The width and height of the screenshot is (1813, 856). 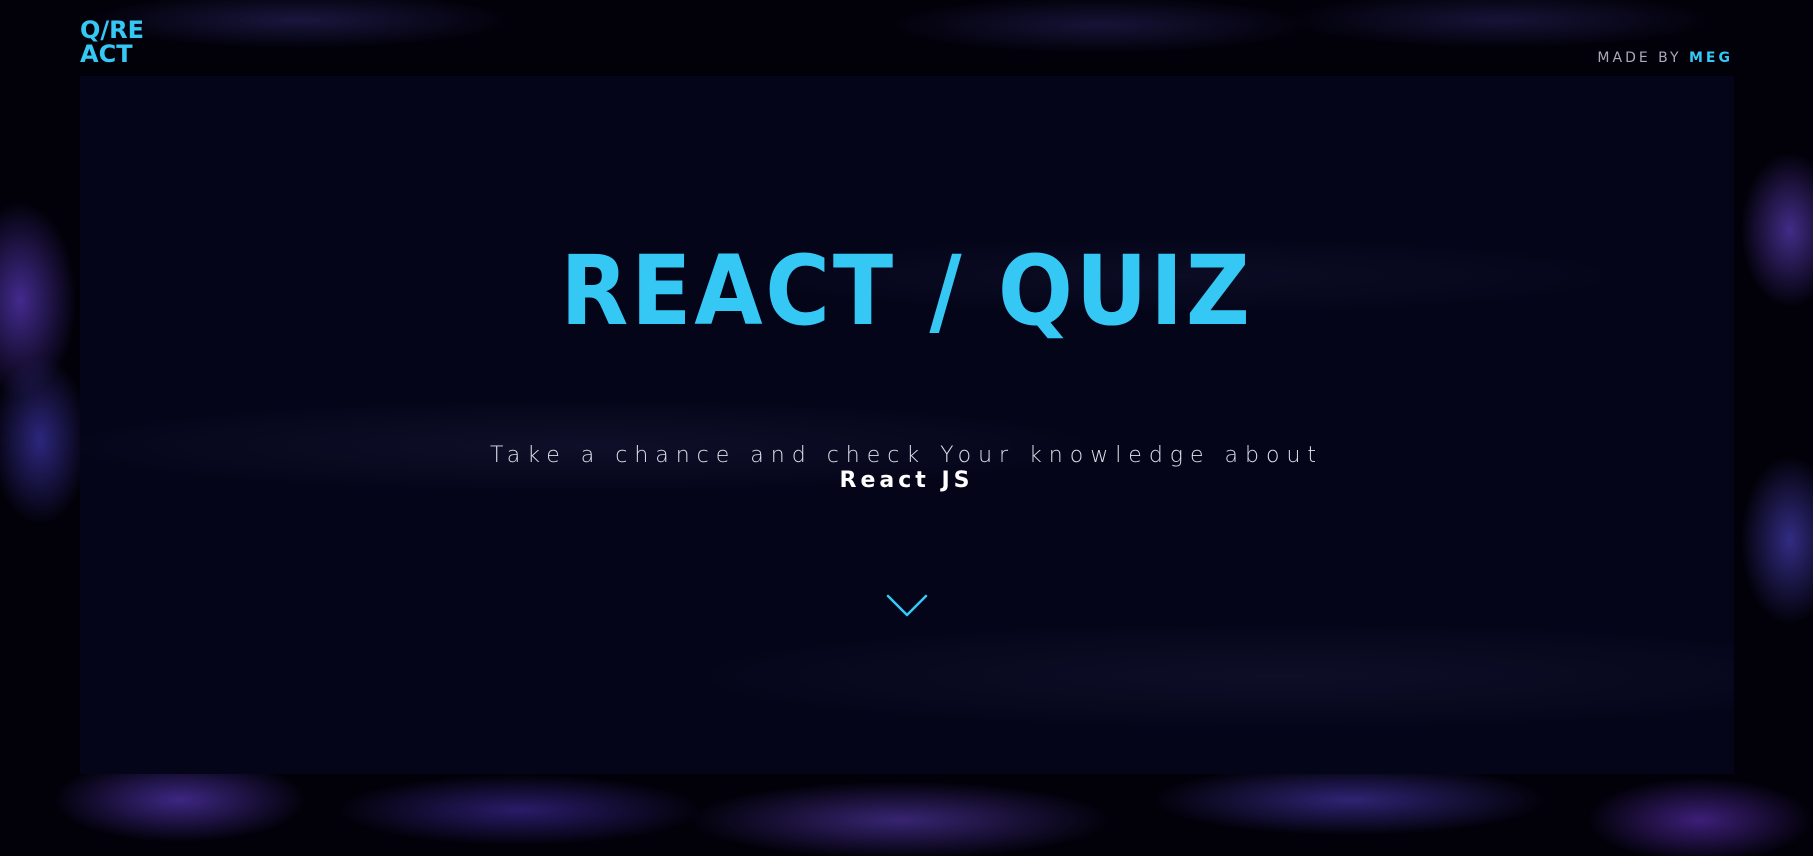 What do you see at coordinates (106, 54) in the screenshot?
I see `logo-line-2: ACT` at bounding box center [106, 54].